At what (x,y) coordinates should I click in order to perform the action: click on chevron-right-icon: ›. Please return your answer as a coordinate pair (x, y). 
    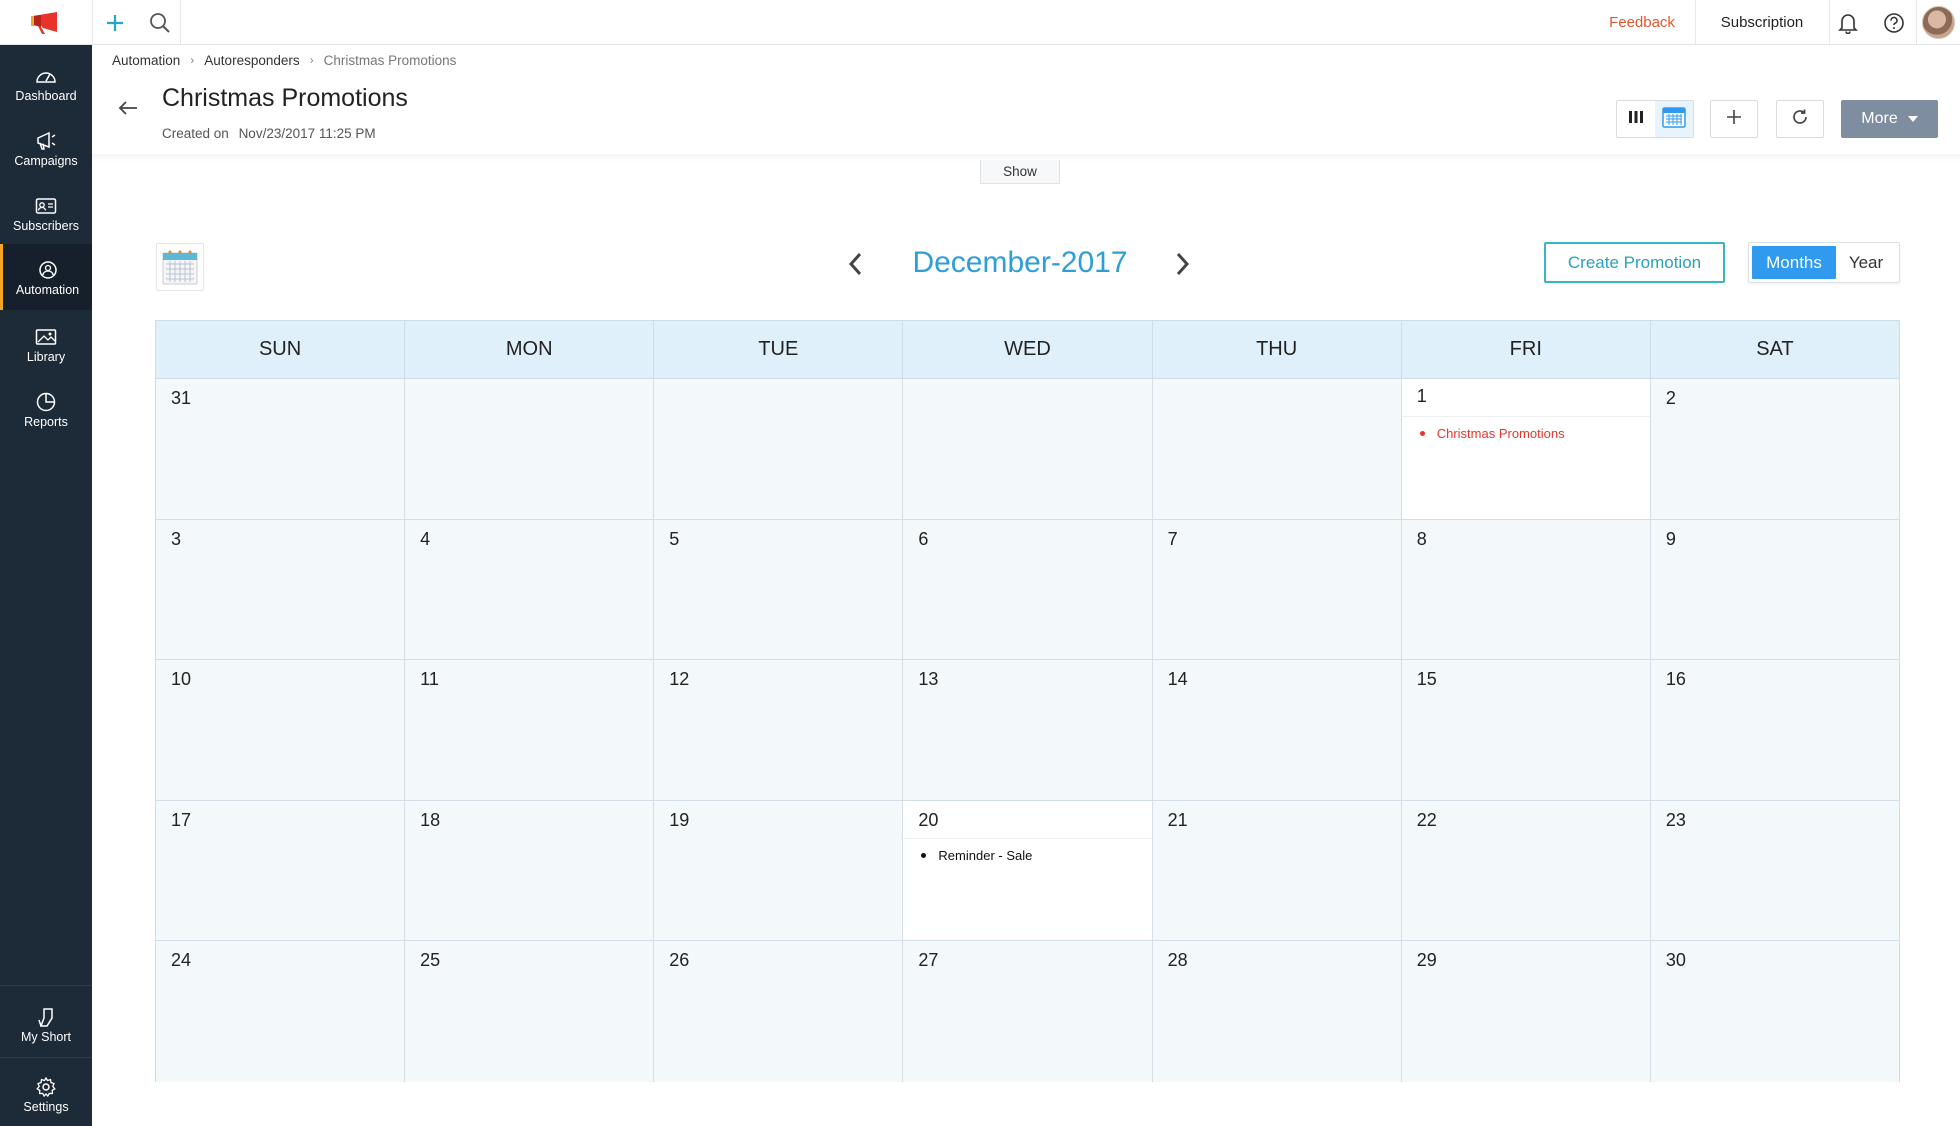
    Looking at the image, I should click on (192, 60).